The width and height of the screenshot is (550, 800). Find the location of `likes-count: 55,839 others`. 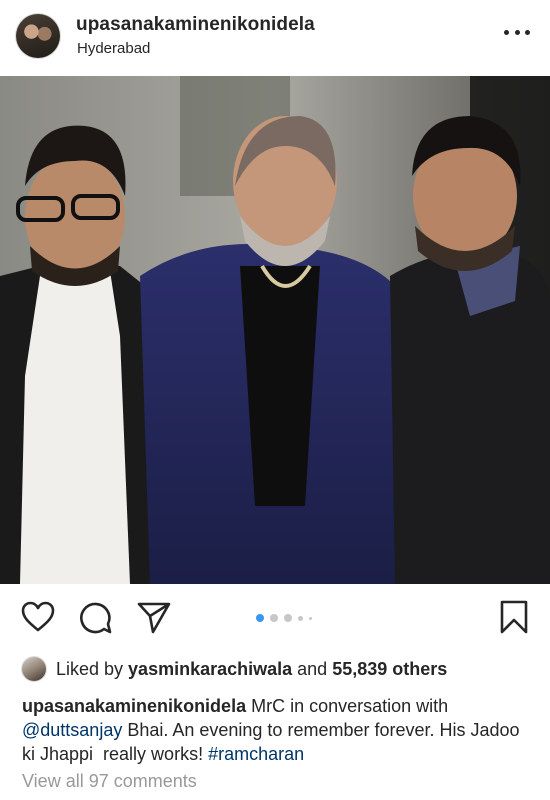

likes-count: 55,839 others is located at coordinates (389, 669).